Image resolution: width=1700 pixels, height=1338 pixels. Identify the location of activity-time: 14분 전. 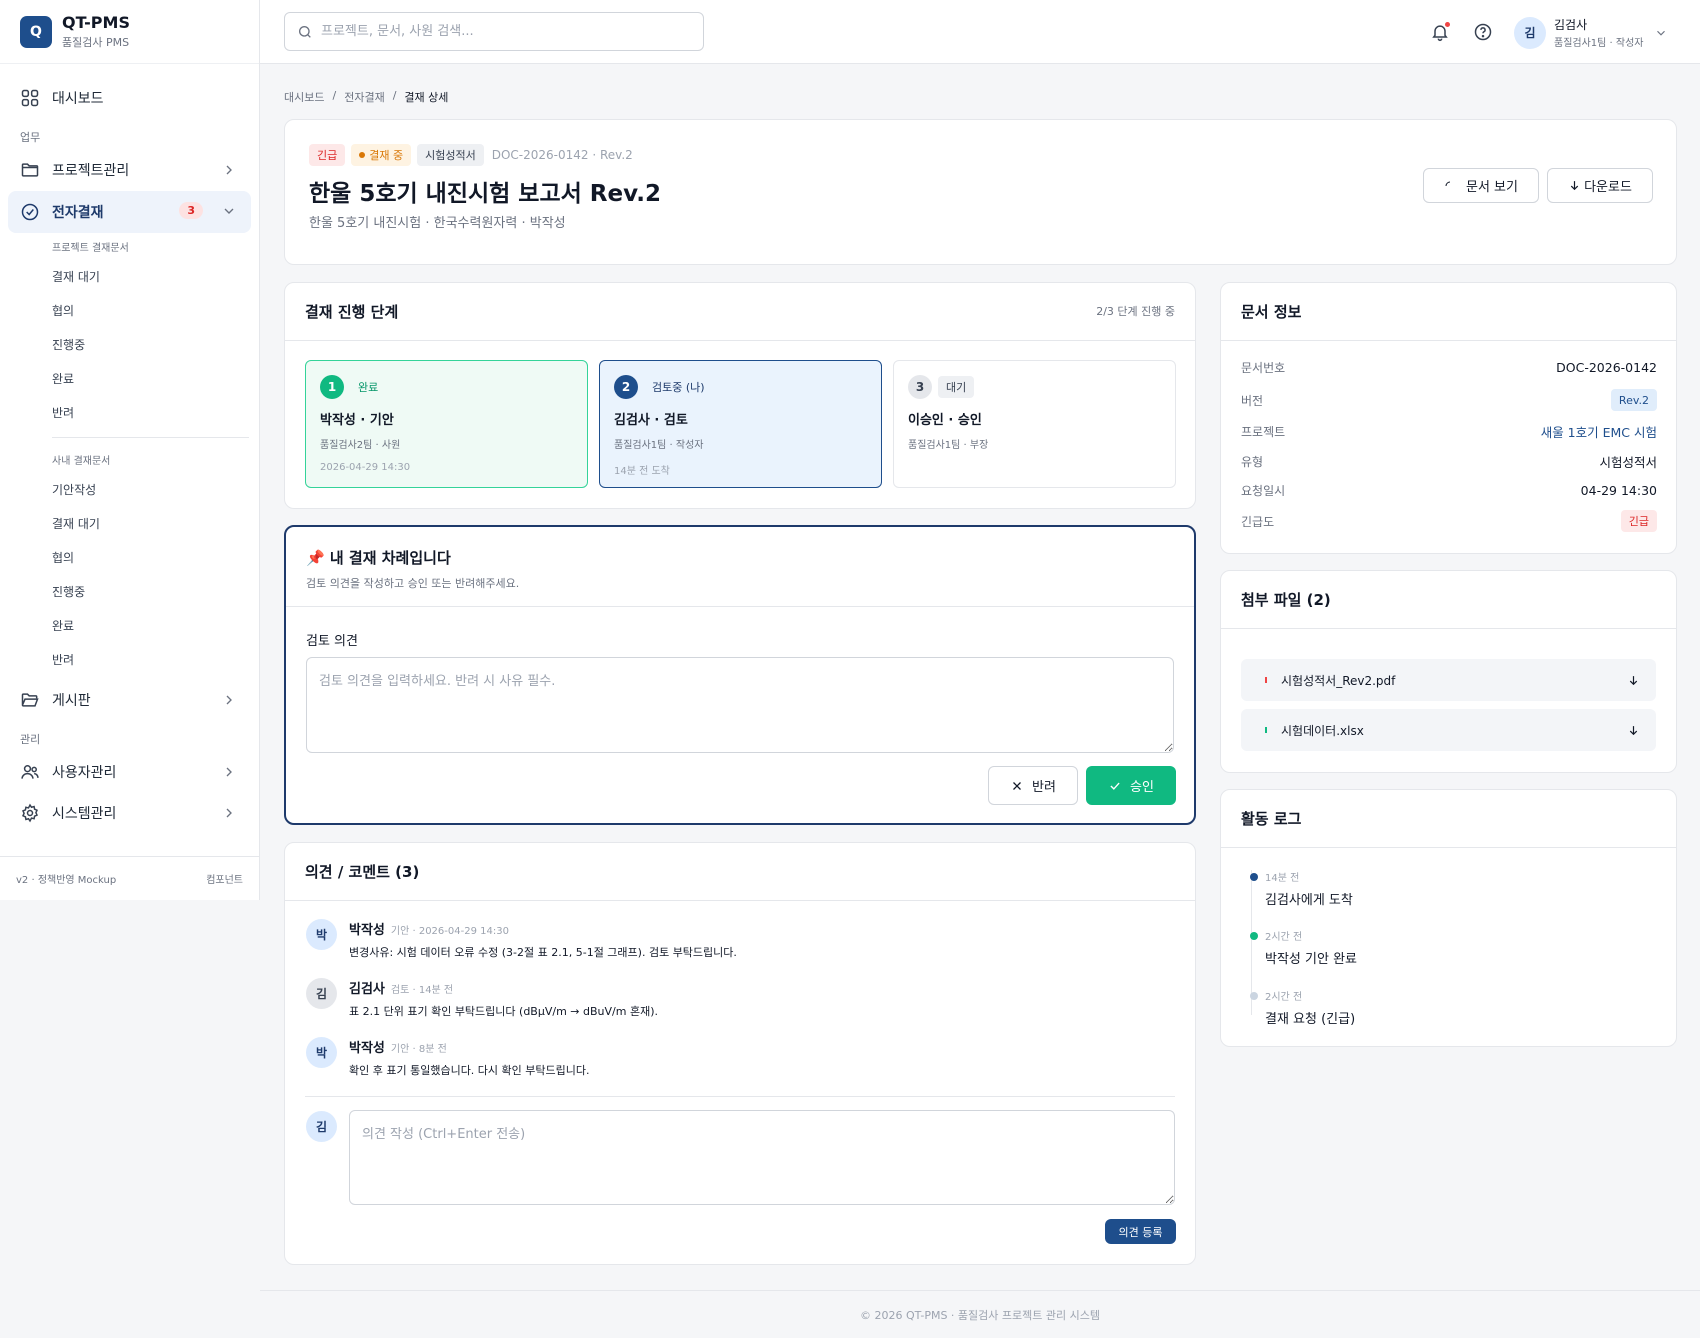
(1282, 878).